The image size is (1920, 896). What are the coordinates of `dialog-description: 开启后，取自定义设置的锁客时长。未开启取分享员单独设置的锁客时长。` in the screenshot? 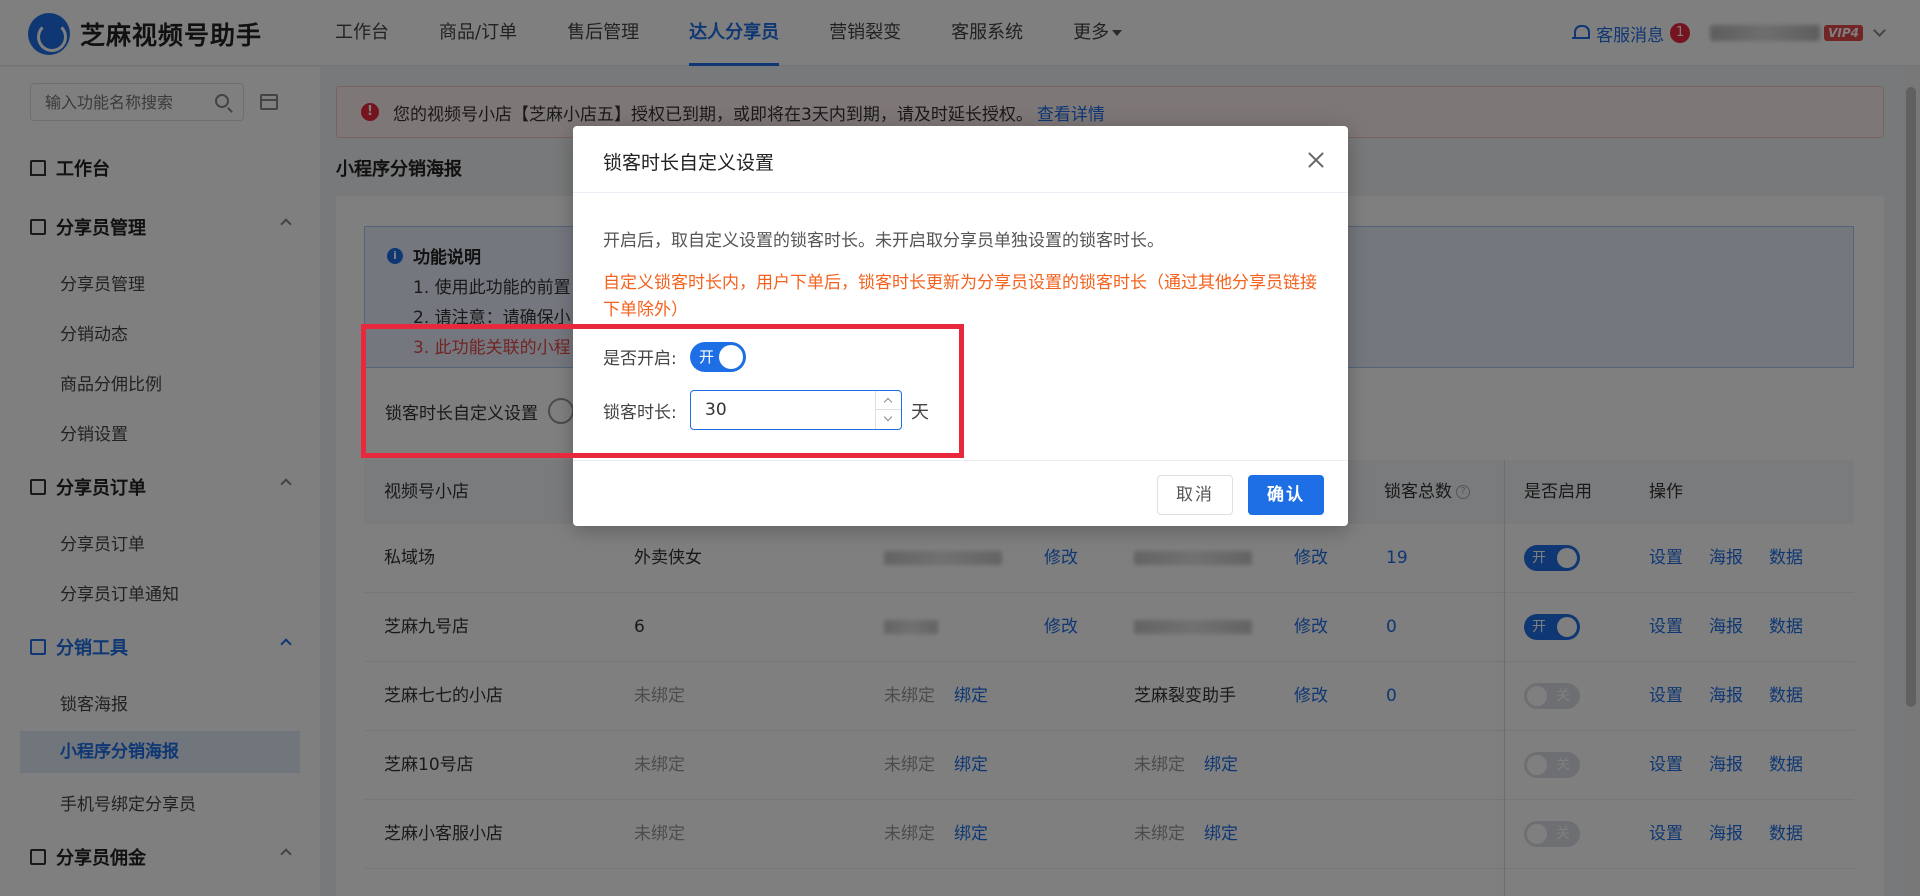 It's located at (883, 241).